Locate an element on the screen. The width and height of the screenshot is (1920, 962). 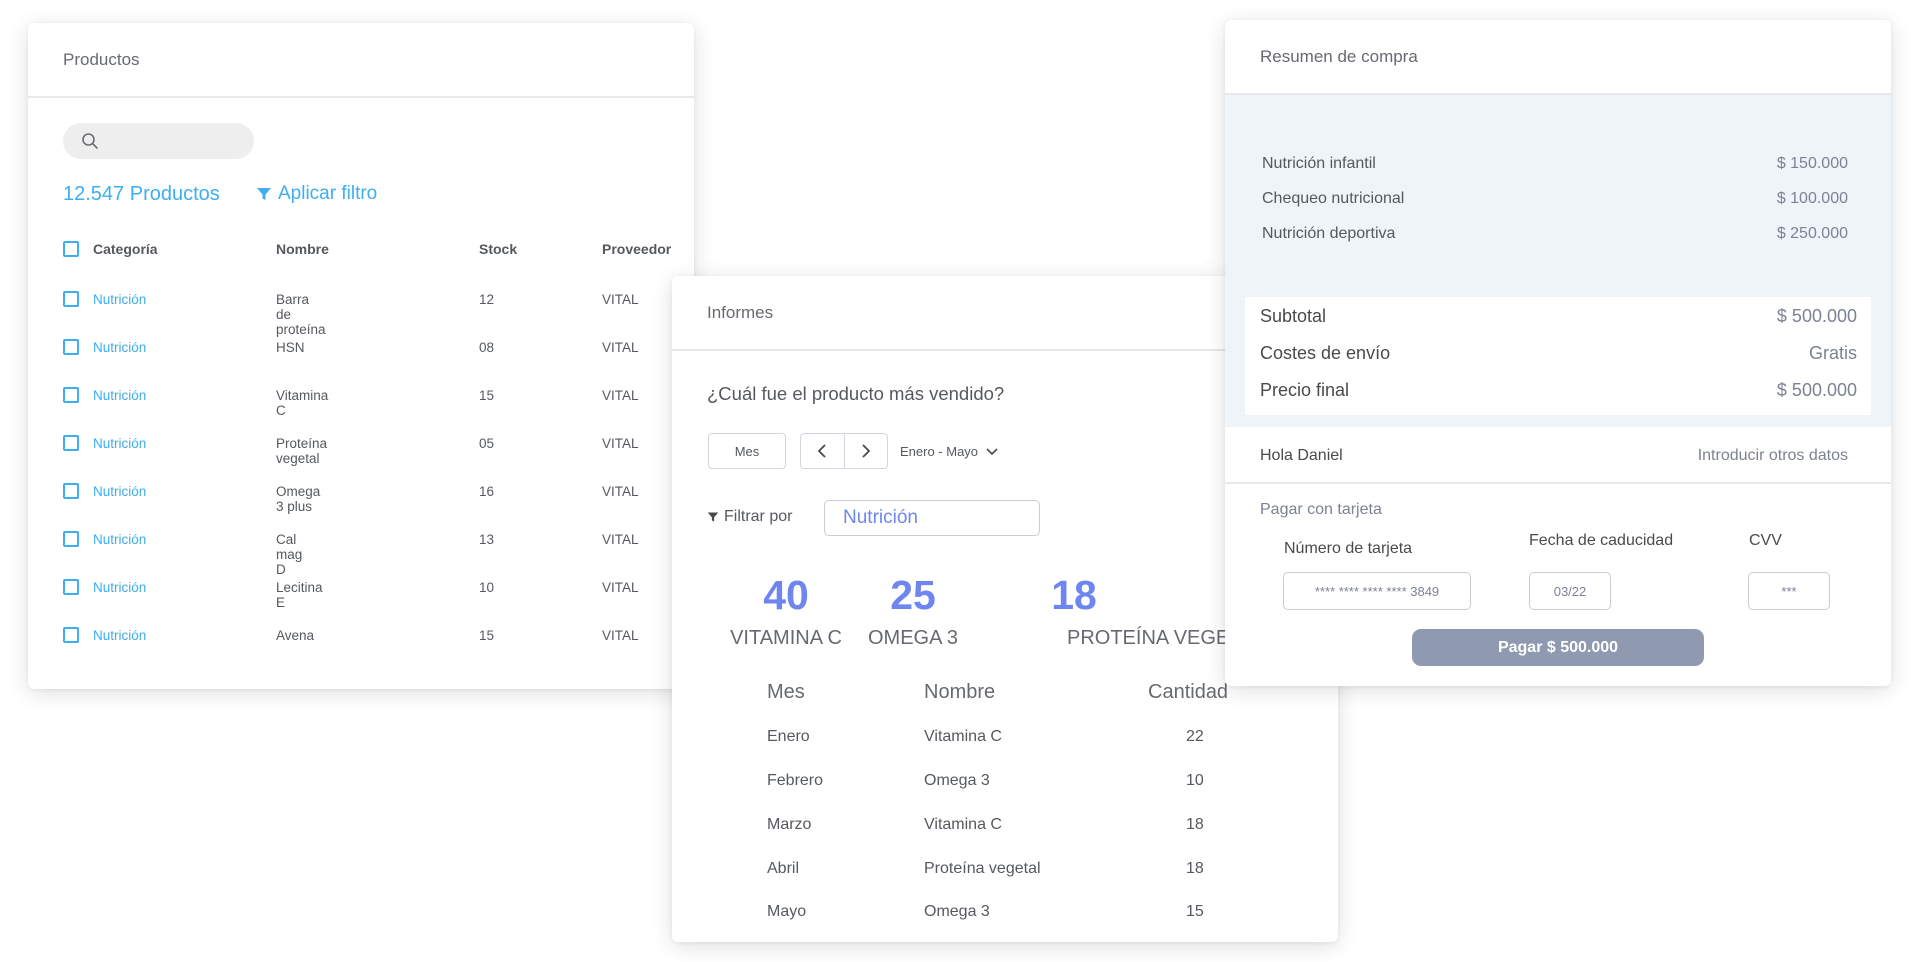
apply-filter-label: Aplicar filtro is located at coordinates (328, 193).